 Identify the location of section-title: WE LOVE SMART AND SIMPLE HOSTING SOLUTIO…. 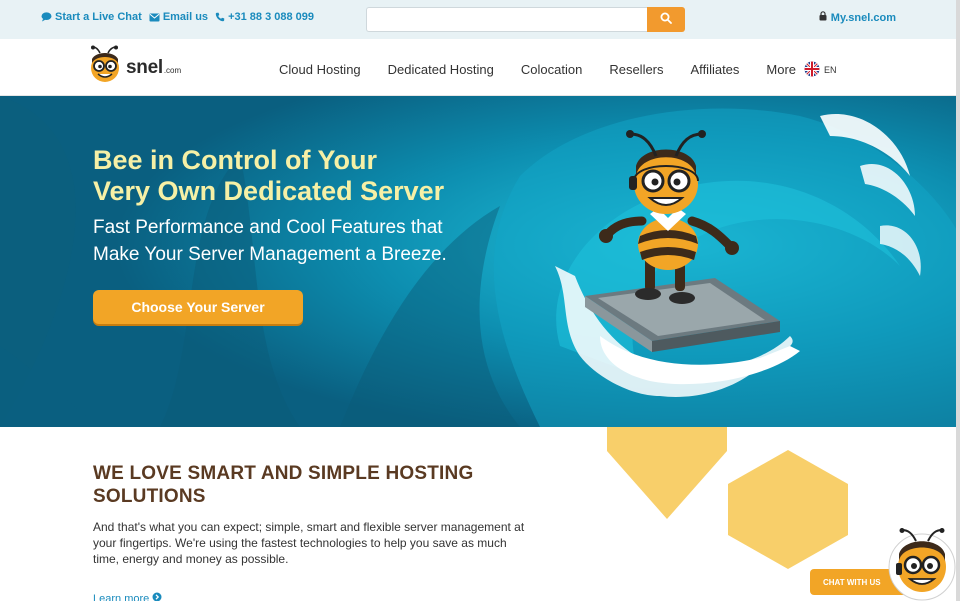
(323, 485).